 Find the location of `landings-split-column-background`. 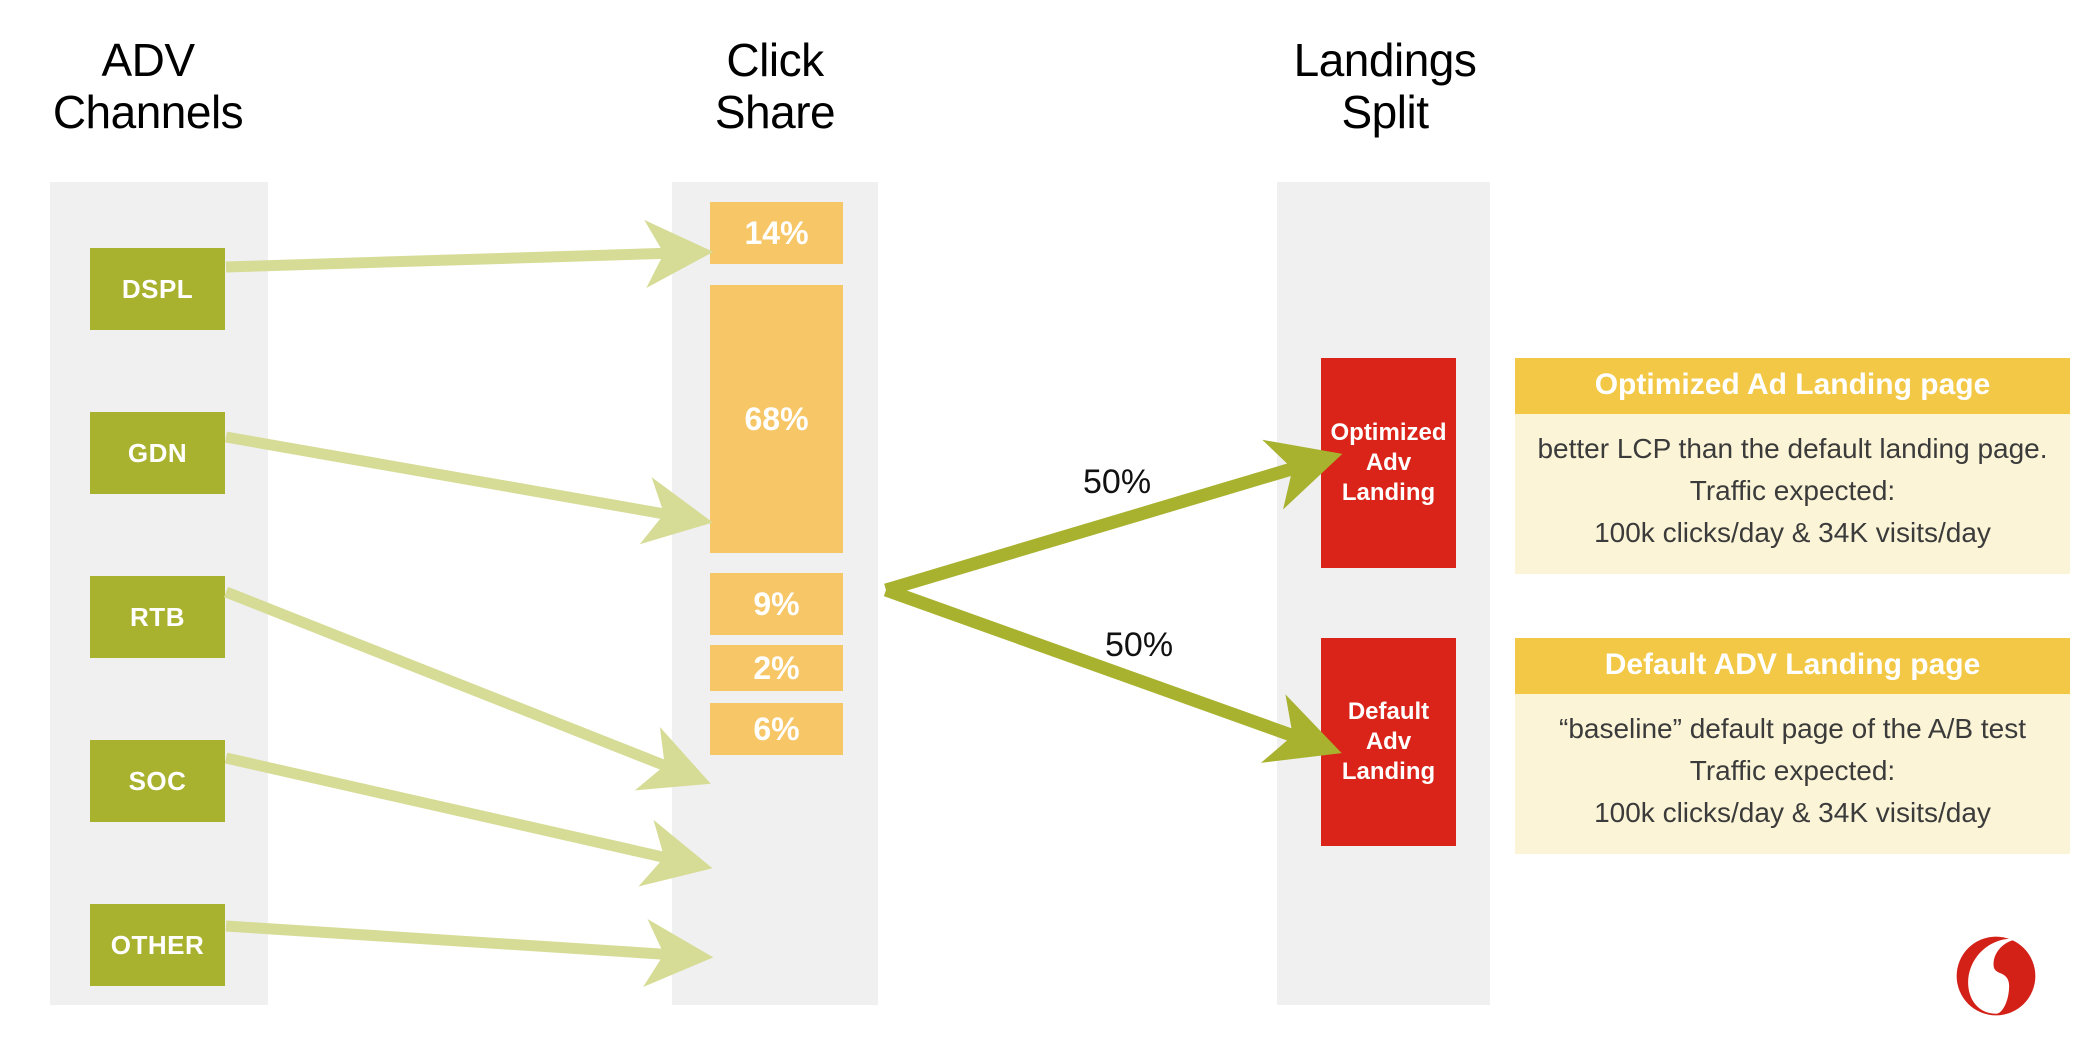

landings-split-column-background is located at coordinates (1383, 593).